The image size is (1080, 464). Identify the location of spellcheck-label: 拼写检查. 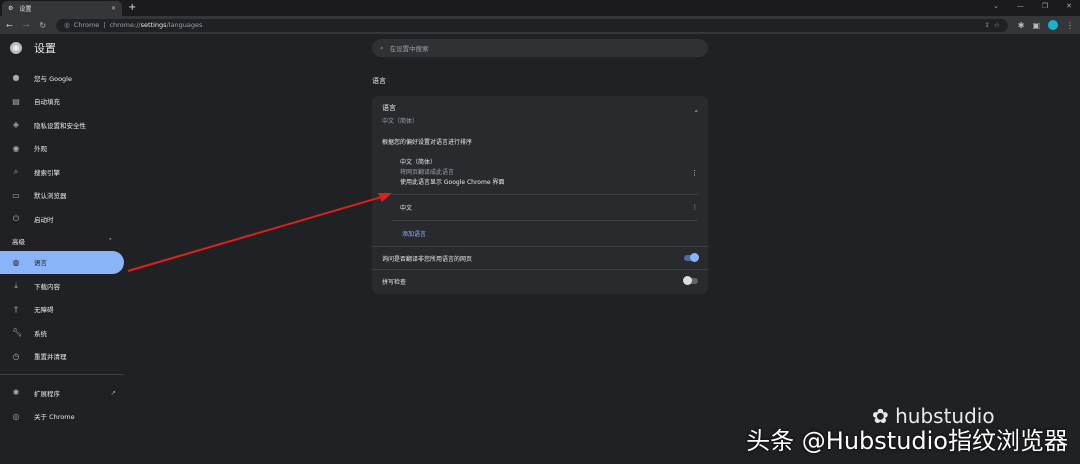
(394, 282).